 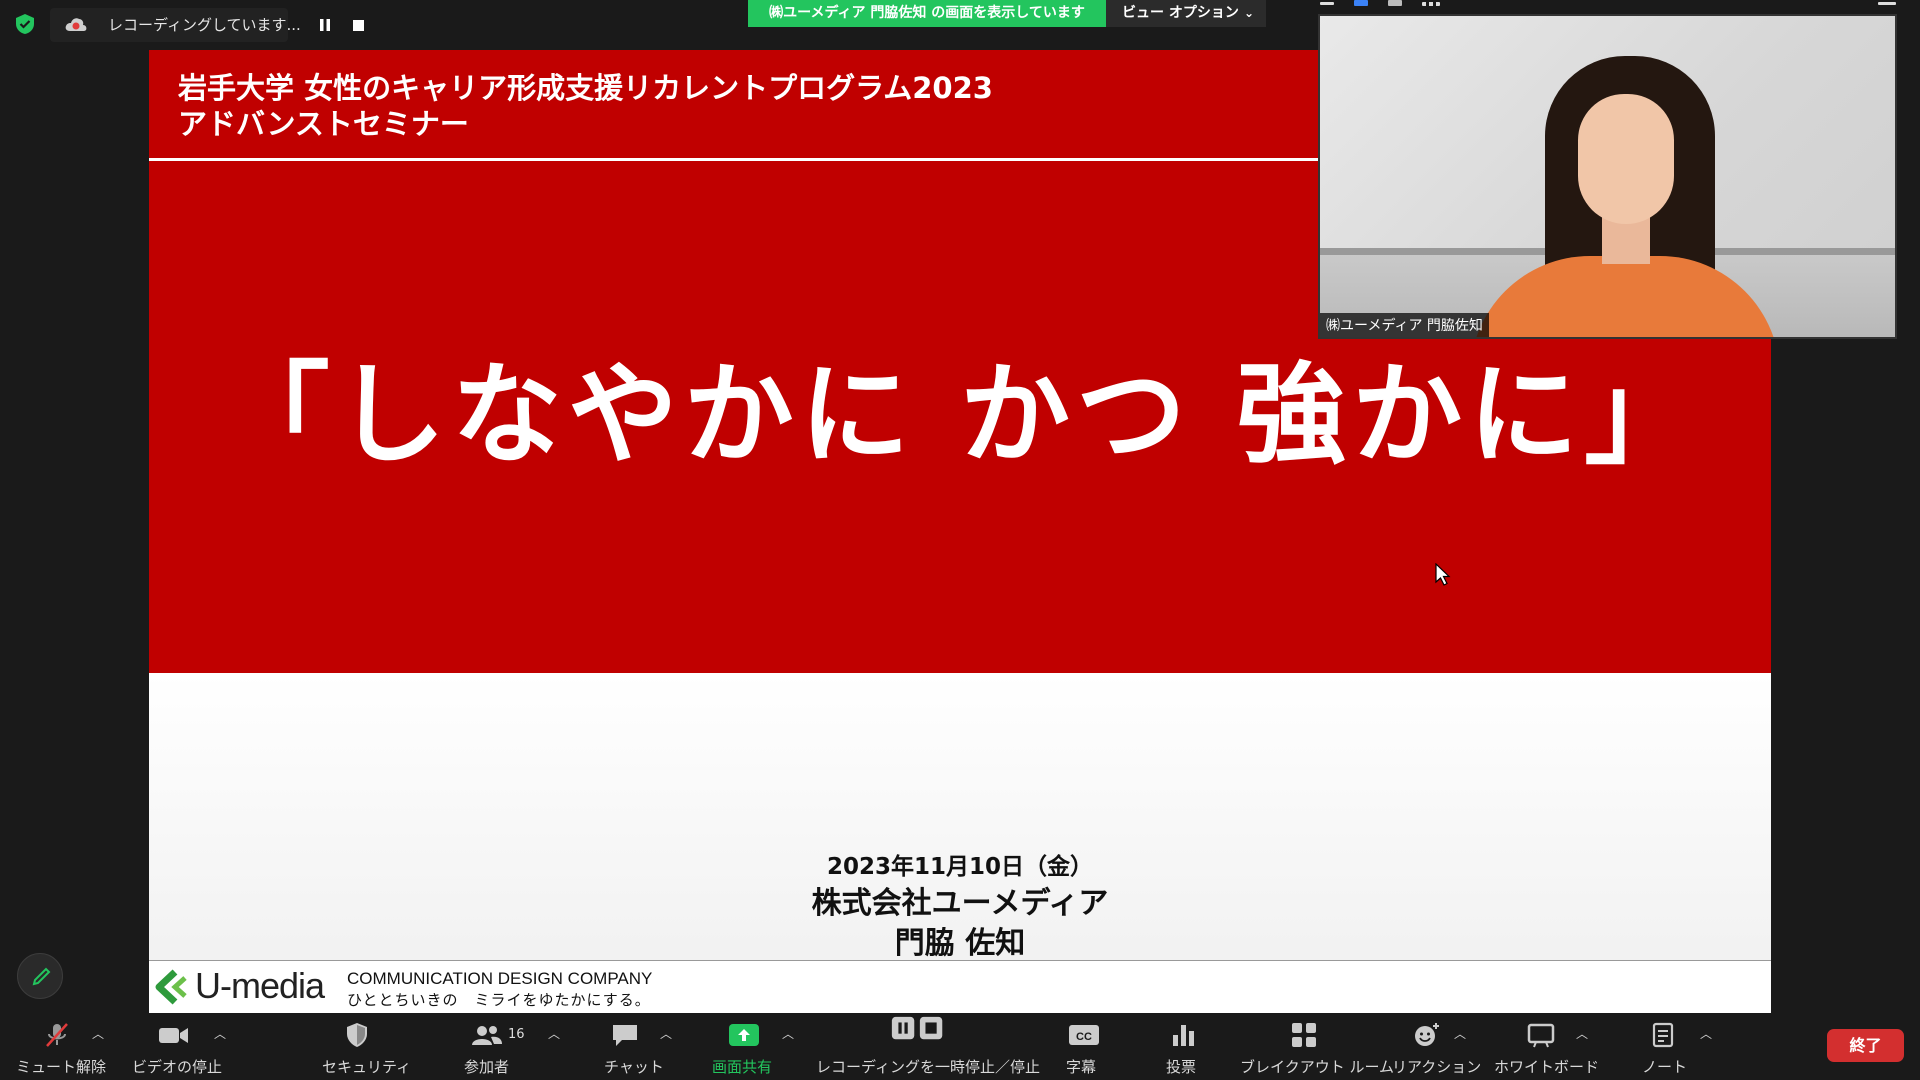 What do you see at coordinates (516, 1034) in the screenshot?
I see `participants-count: 16` at bounding box center [516, 1034].